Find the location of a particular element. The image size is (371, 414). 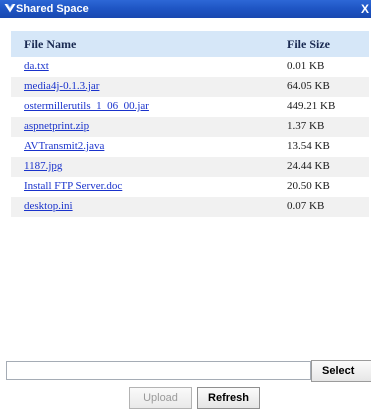

window-title: Shared Space is located at coordinates (52, 9).